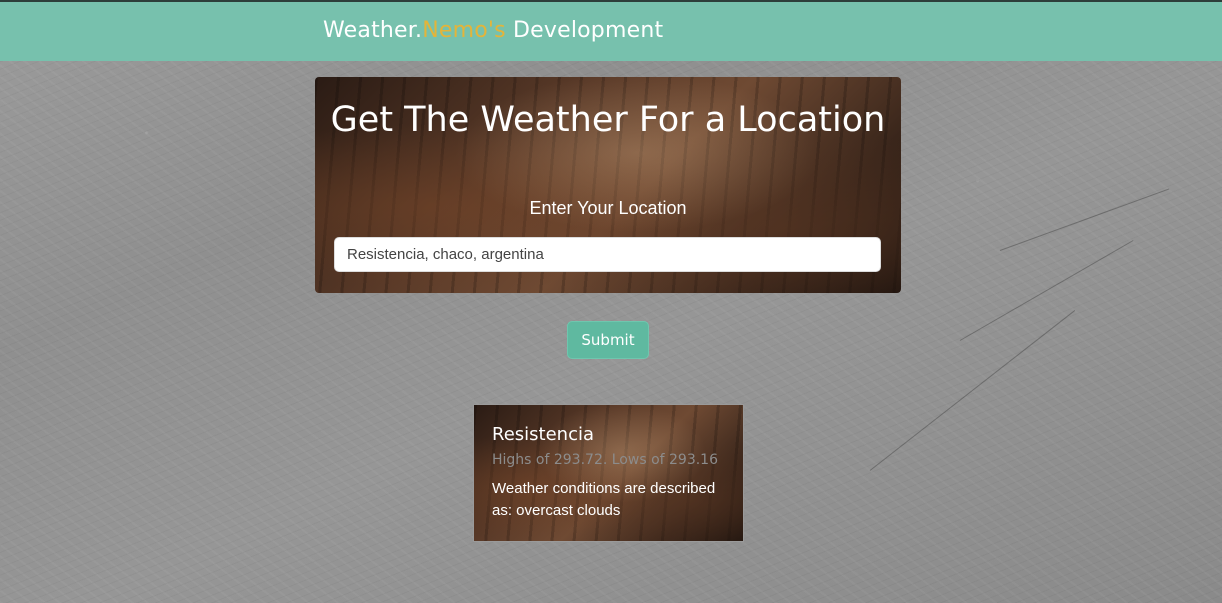 Image resolution: width=1222 pixels, height=603 pixels. What do you see at coordinates (605, 460) in the screenshot?
I see `result-temps: Highs of 293.72. Lows of 293.16` at bounding box center [605, 460].